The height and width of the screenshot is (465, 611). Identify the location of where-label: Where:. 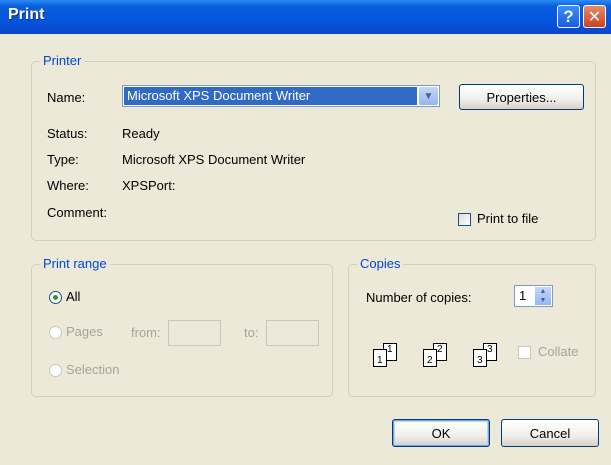
(68, 185).